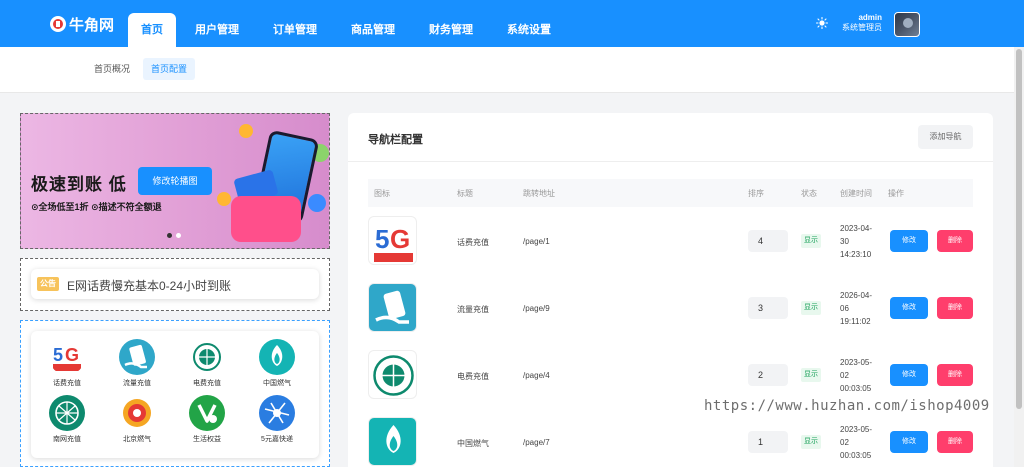  Describe the element at coordinates (465, 193) in the screenshot. I see `col-title: 标题` at that location.